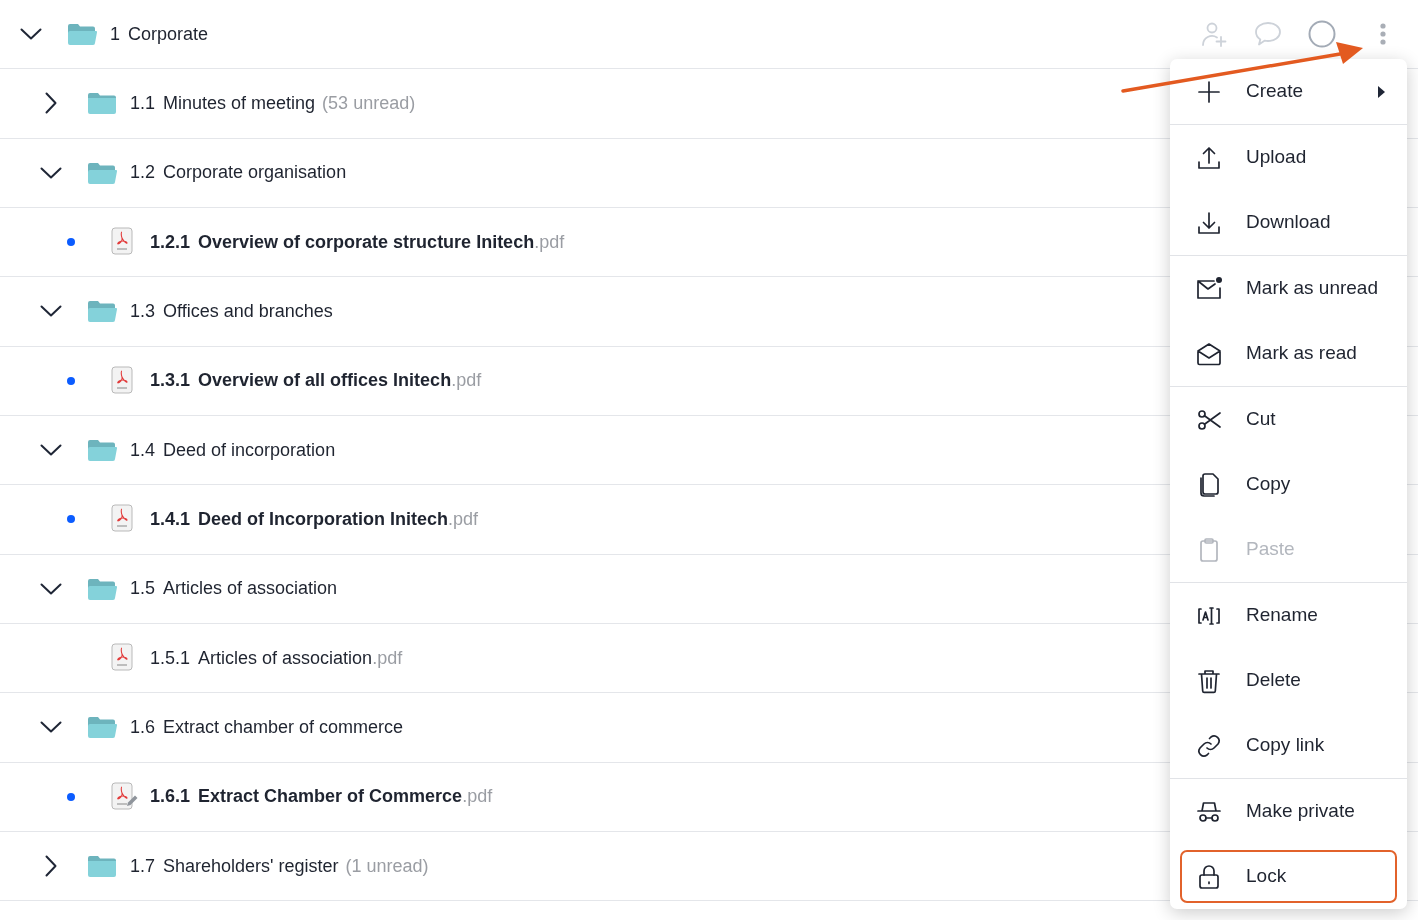 The height and width of the screenshot is (920, 1418). What do you see at coordinates (143, 450) in the screenshot?
I see `item-number: 1.4` at bounding box center [143, 450].